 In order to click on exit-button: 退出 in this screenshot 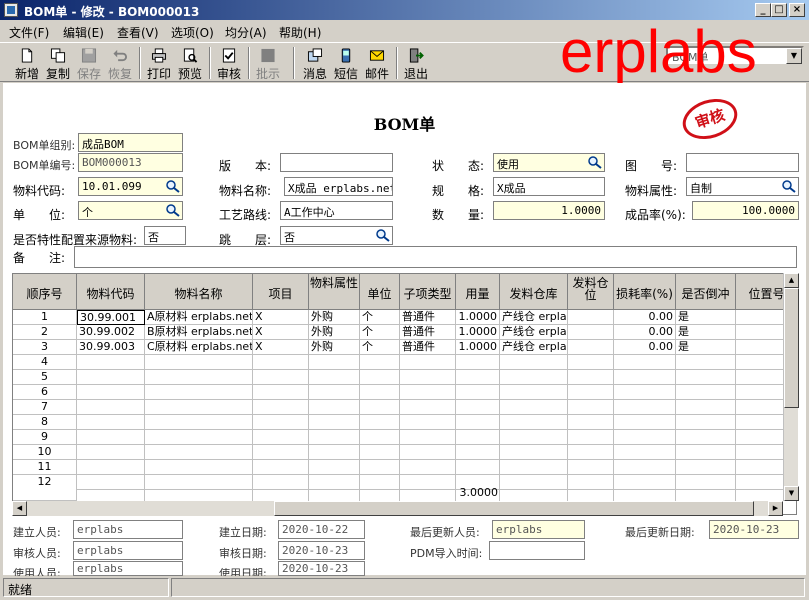, I will do `click(416, 64)`.